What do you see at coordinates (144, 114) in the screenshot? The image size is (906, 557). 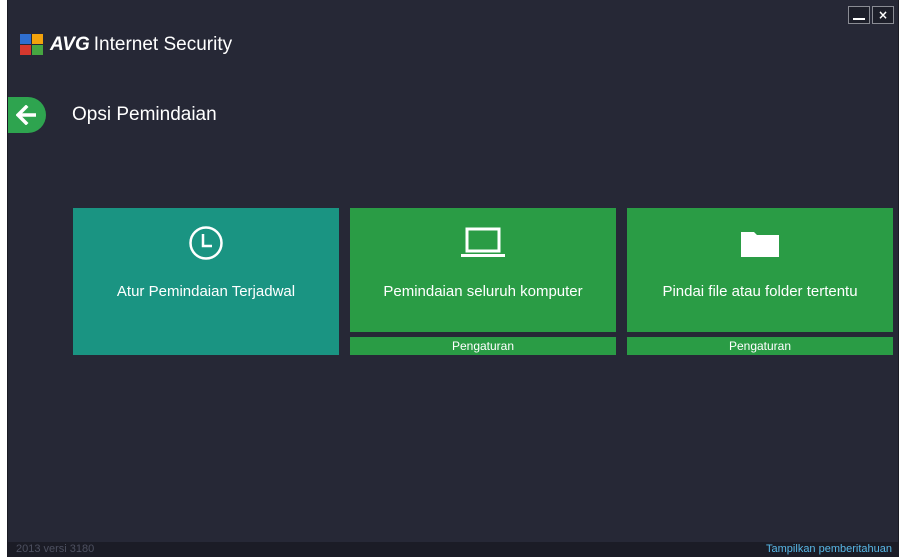 I see `page-title: Opsi Pemindaian` at bounding box center [144, 114].